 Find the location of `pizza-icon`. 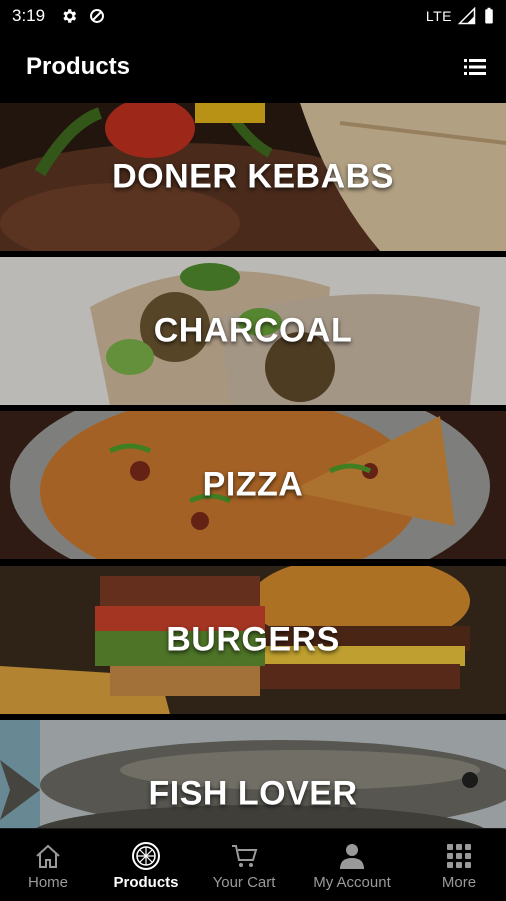

pizza-icon is located at coordinates (146, 856).